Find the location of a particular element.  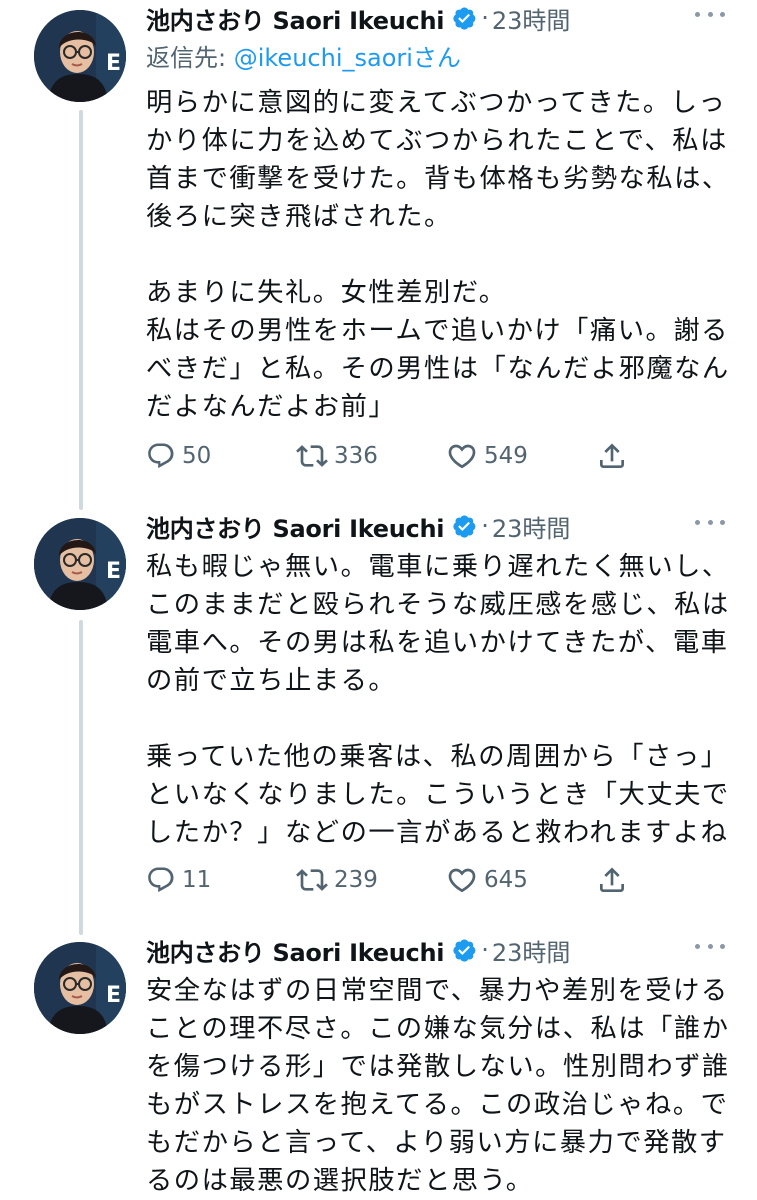

reply-button: 50 is located at coordinates (178, 456).